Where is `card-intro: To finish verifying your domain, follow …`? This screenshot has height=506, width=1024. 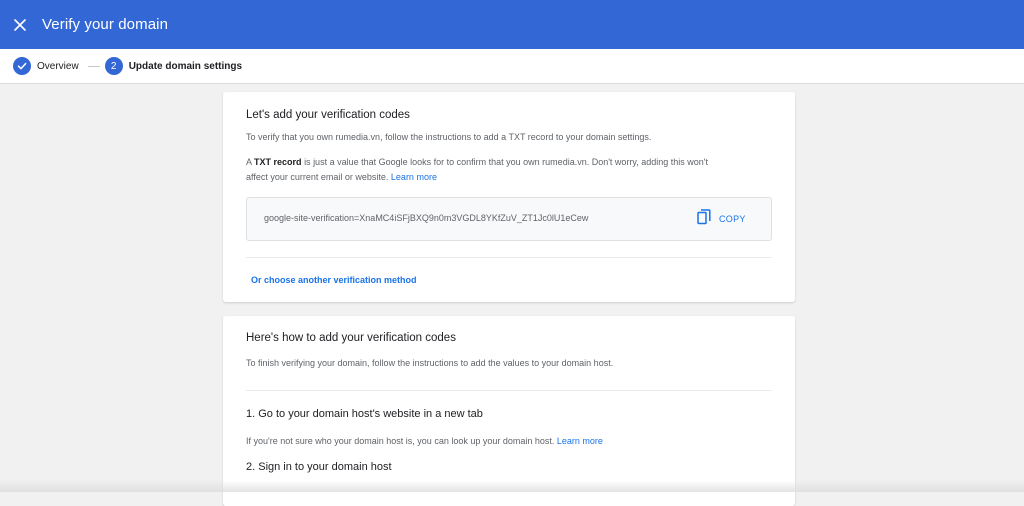 card-intro: To finish verifying your domain, follow … is located at coordinates (430, 363).